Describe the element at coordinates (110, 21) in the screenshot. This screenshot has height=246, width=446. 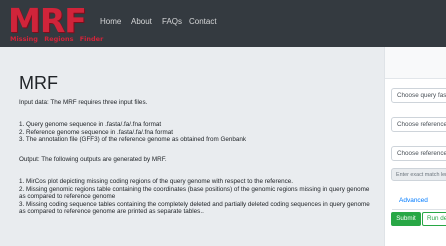
I see `nav-home-link: Home` at that location.